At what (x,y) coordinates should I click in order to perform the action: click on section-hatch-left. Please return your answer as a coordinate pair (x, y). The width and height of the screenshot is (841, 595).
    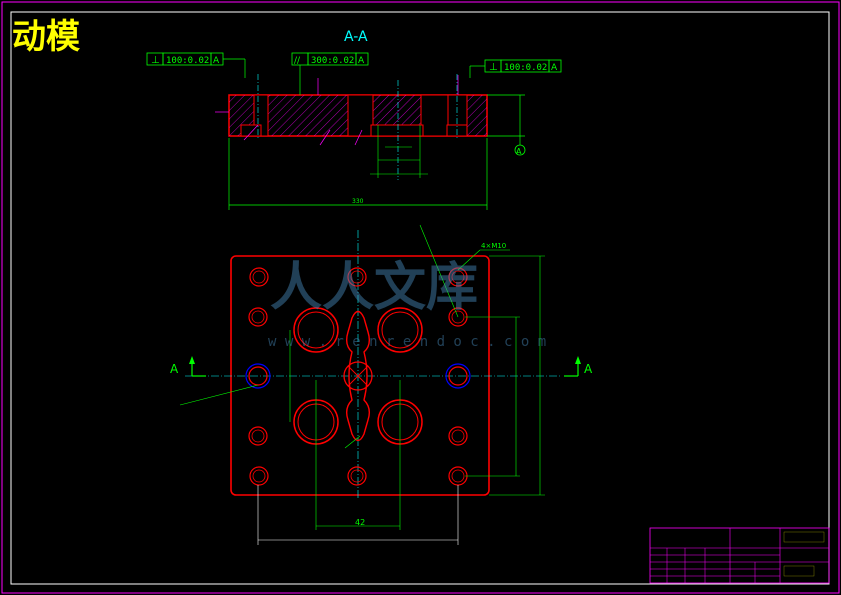
    Looking at the image, I should click on (308, 115).